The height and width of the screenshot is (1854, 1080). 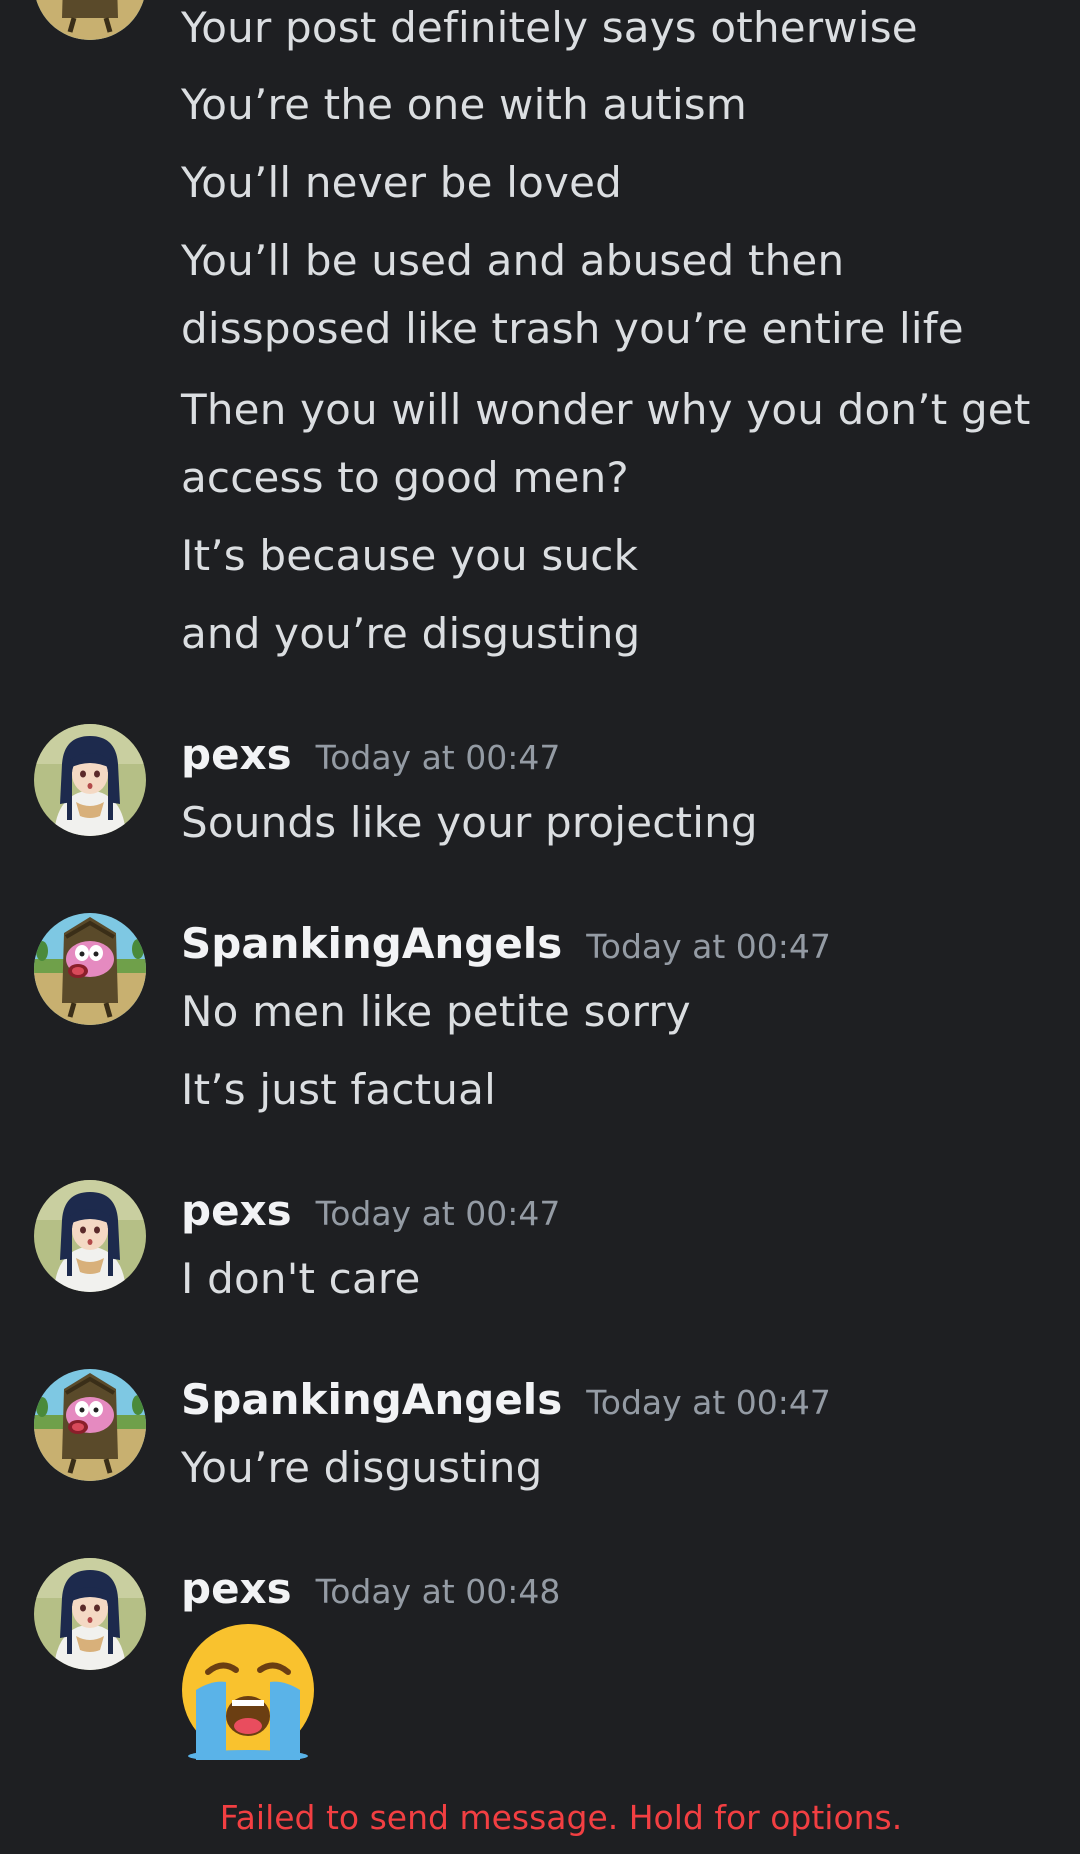 I want to click on timestamp: Today at 00:48, so click(x=438, y=1591).